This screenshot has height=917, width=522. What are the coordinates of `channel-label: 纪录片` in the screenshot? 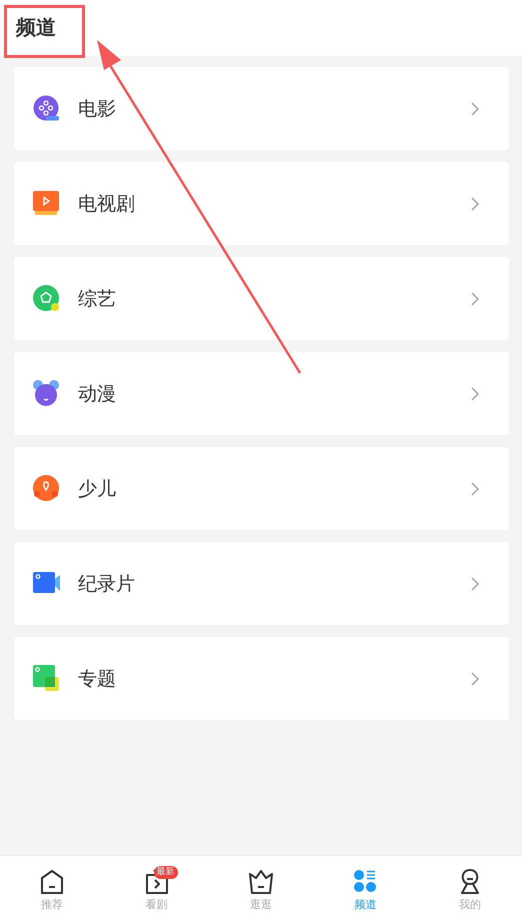 It's located at (107, 584).